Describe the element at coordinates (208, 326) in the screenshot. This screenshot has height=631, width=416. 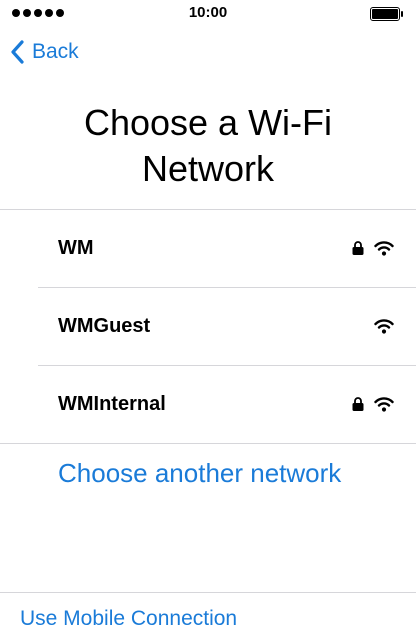
I see `network-row-wmguest: WMGuest` at that location.